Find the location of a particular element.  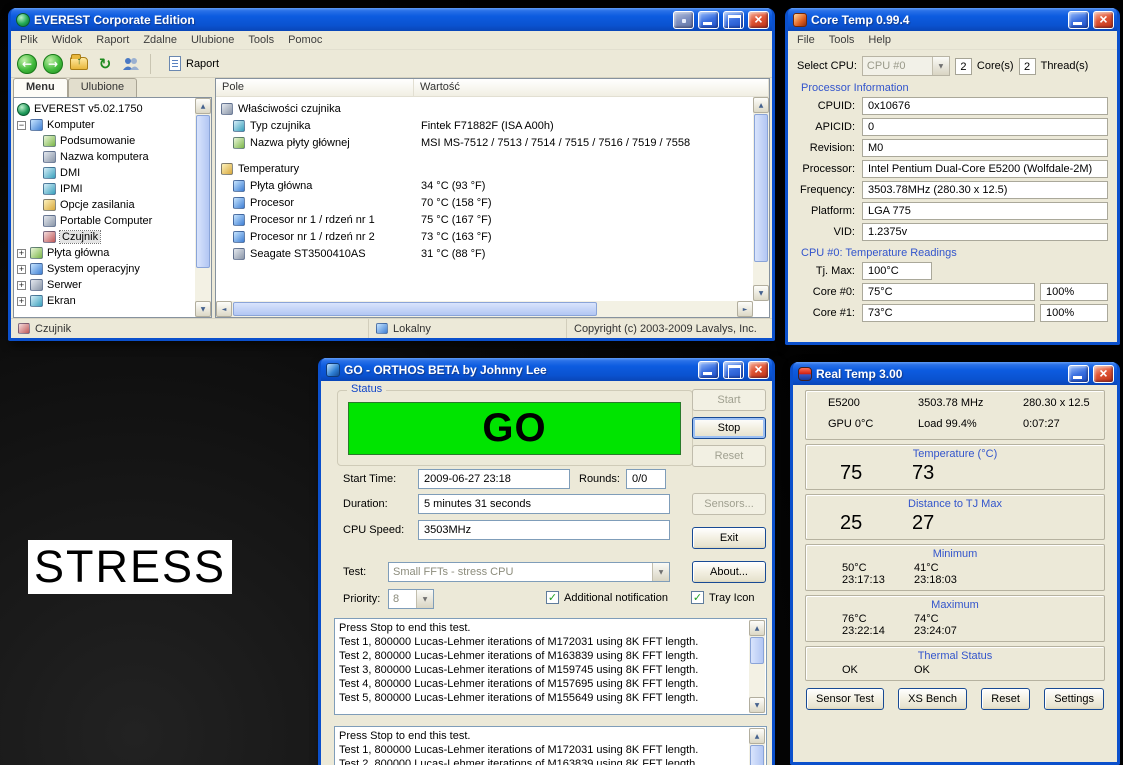

row-typ-czujnika: Typ czujnika Fintek F71882F (ISA A00h) is located at coordinates (484, 125).